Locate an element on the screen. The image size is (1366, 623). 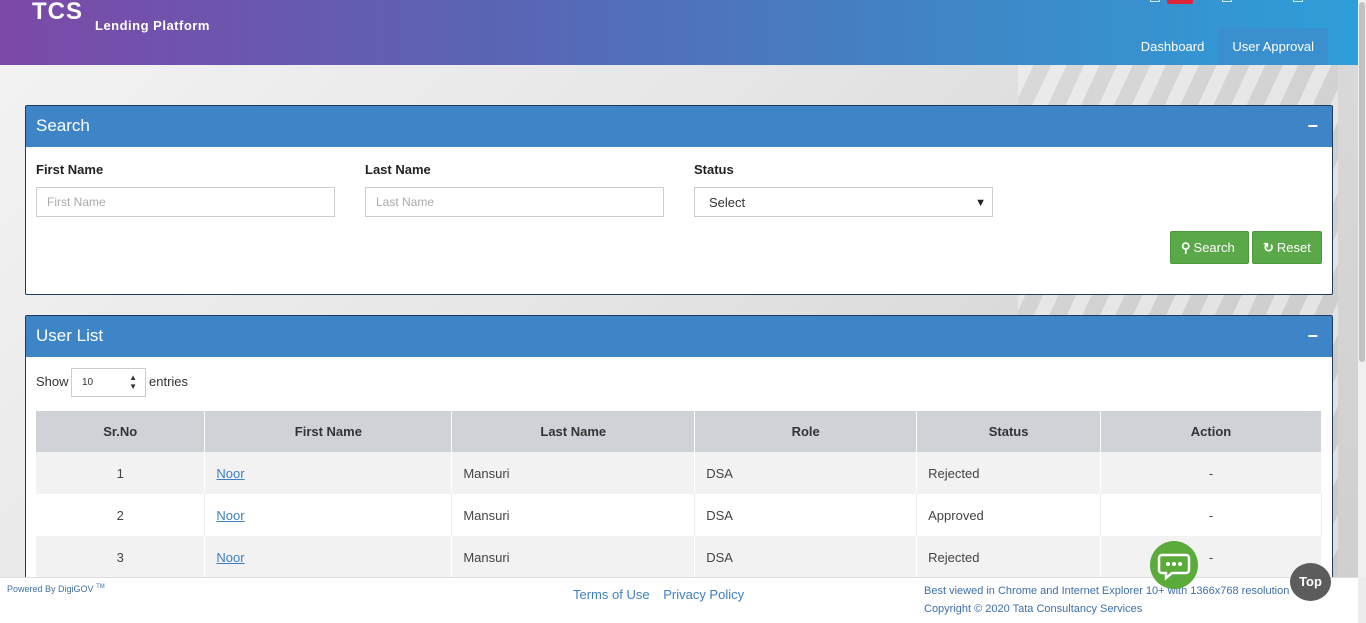
search-panel-title: Search is located at coordinates (63, 125).